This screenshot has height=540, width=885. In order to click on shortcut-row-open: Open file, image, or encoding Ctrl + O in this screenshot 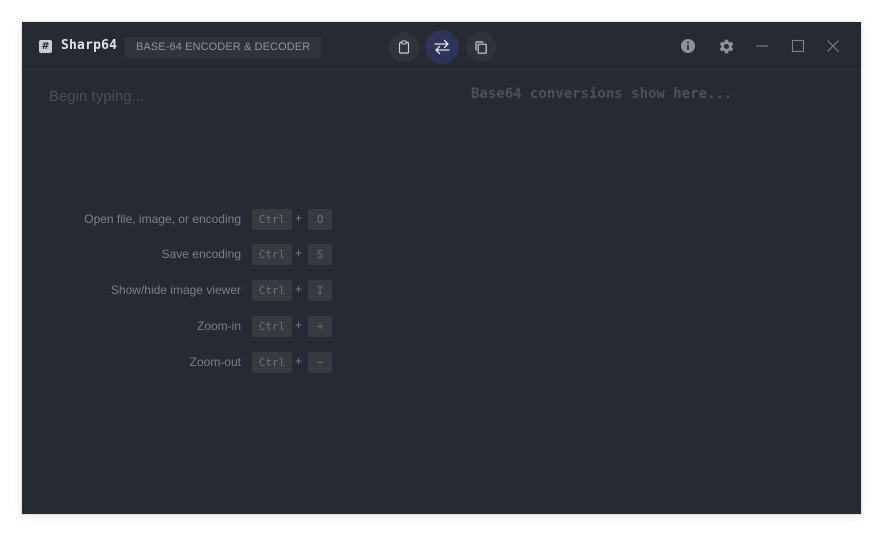, I will do `click(192, 220)`.